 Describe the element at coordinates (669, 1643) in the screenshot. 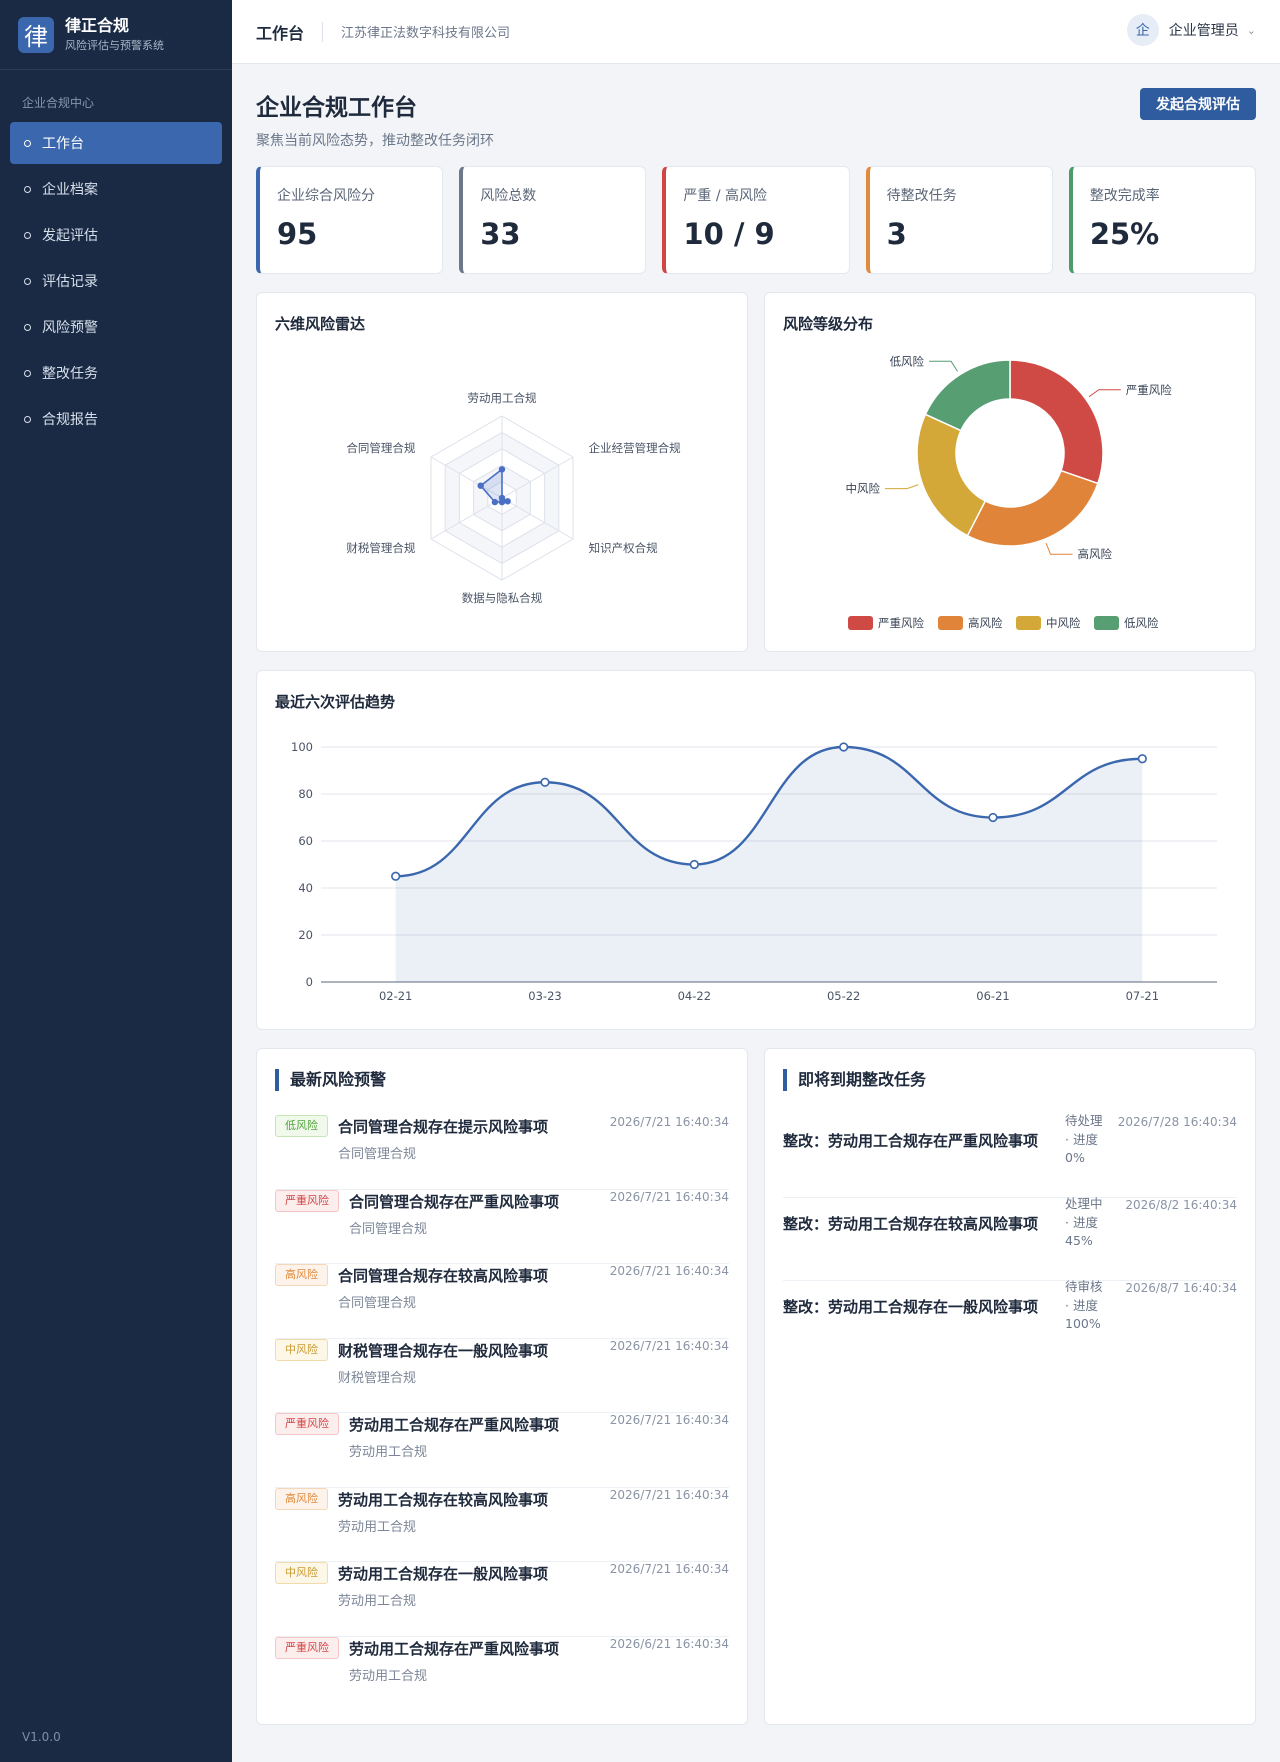

I see `alert-time: 2026/6/21 16:40:34` at that location.